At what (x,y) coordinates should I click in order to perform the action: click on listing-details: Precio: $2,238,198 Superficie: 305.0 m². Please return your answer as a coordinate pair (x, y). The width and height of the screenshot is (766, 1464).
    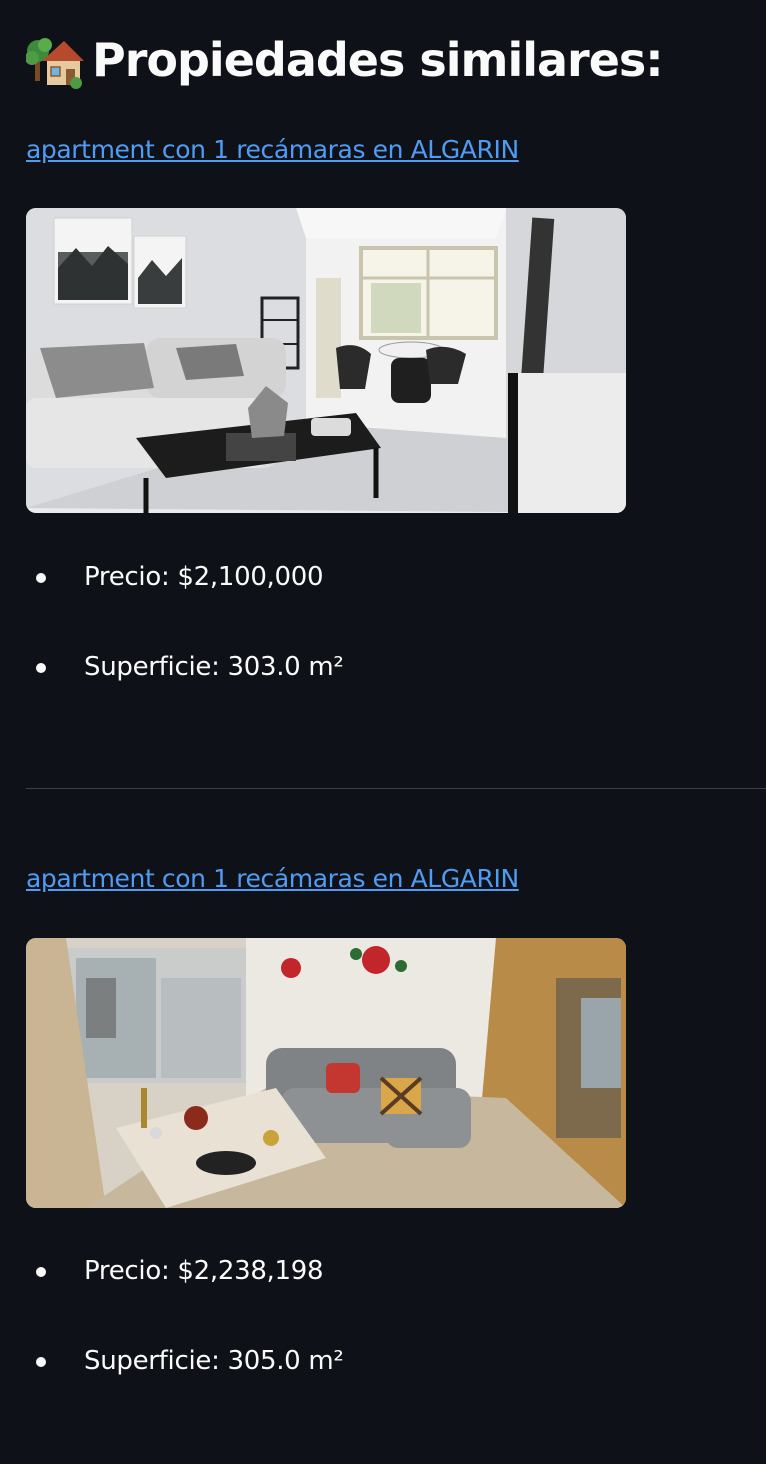
    Looking at the image, I should click on (185, 1343).